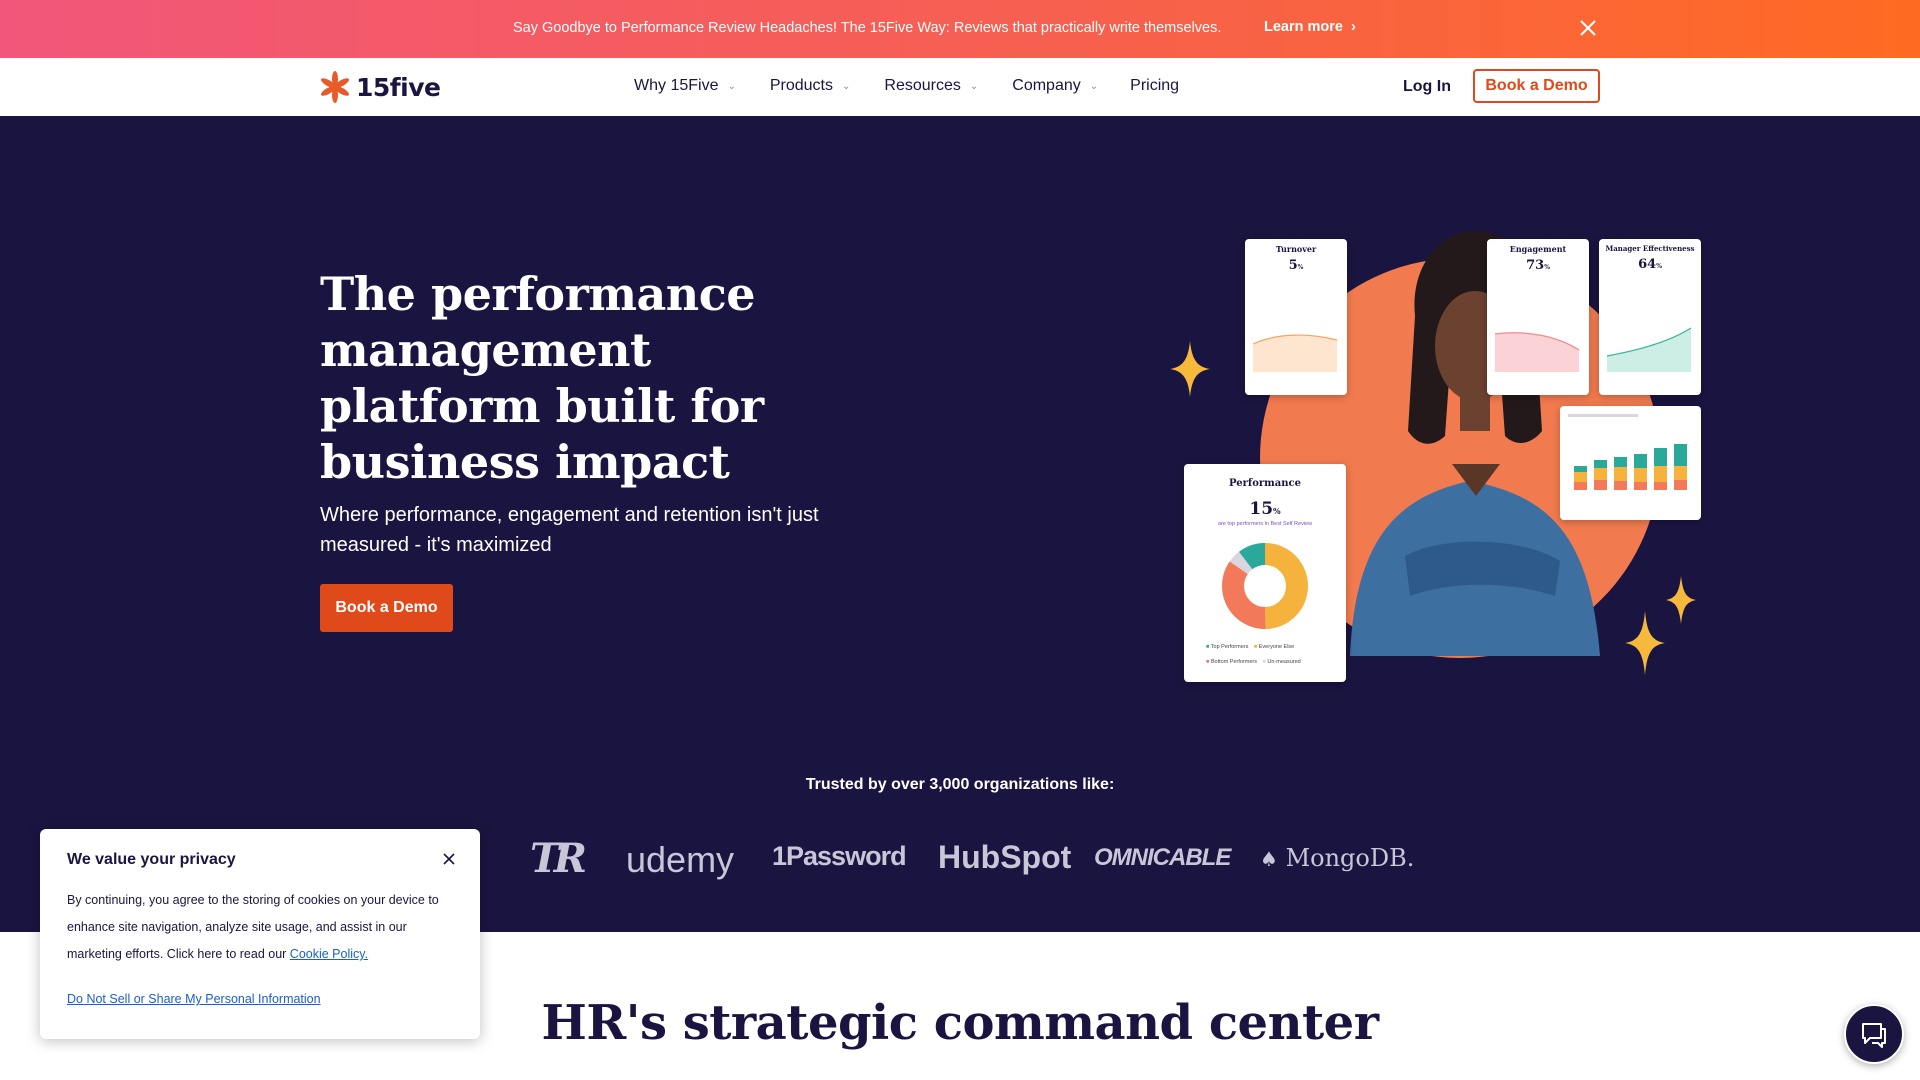 The width and height of the screenshot is (1920, 1080). Describe the element at coordinates (1649, 349) in the screenshot. I see `manager-sparkline` at that location.